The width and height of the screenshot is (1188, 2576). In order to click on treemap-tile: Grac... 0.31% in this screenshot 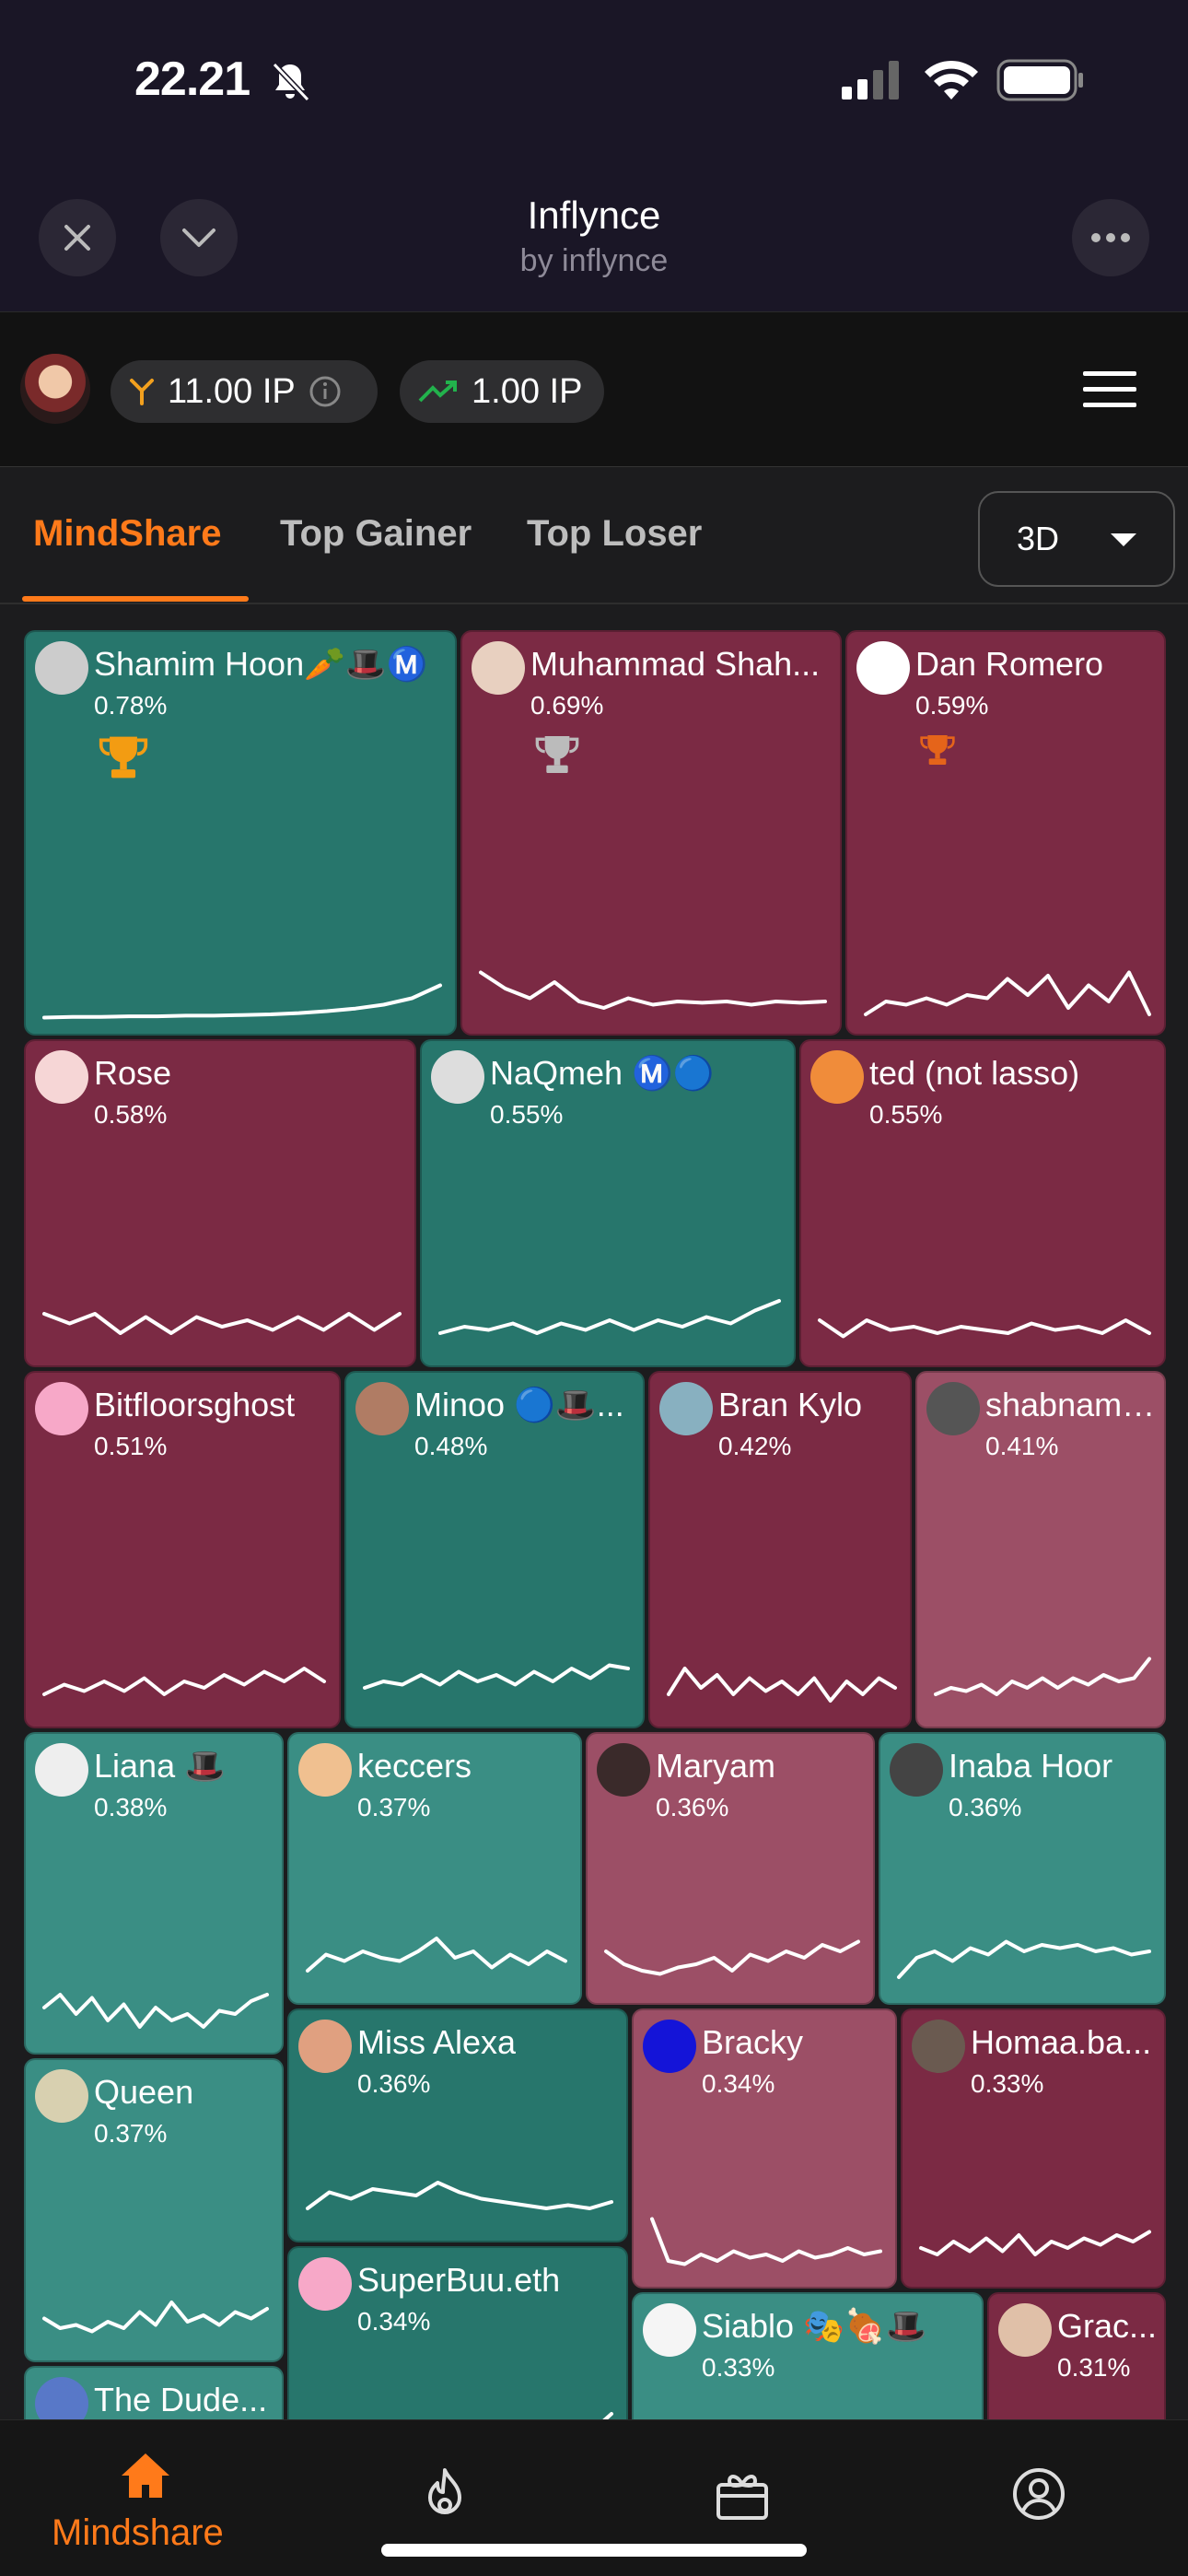, I will do `click(1076, 2355)`.